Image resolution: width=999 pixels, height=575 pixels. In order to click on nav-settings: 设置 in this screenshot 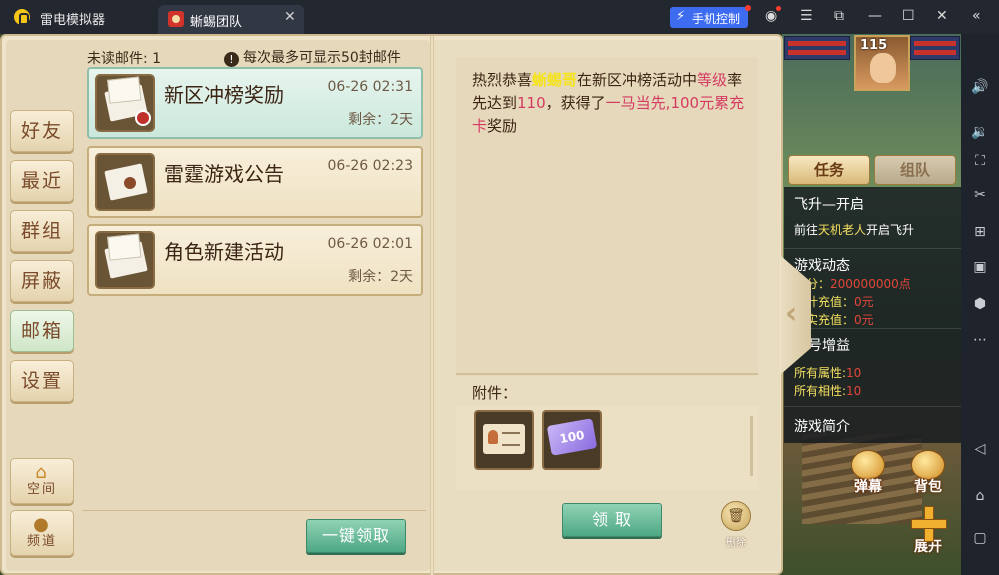, I will do `click(42, 381)`.